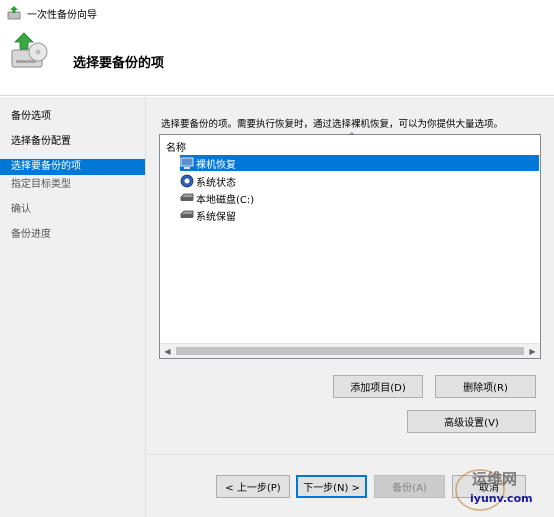 Image resolution: width=554 pixels, height=517 pixels. I want to click on next-button: 下一步(N) >, so click(331, 486).